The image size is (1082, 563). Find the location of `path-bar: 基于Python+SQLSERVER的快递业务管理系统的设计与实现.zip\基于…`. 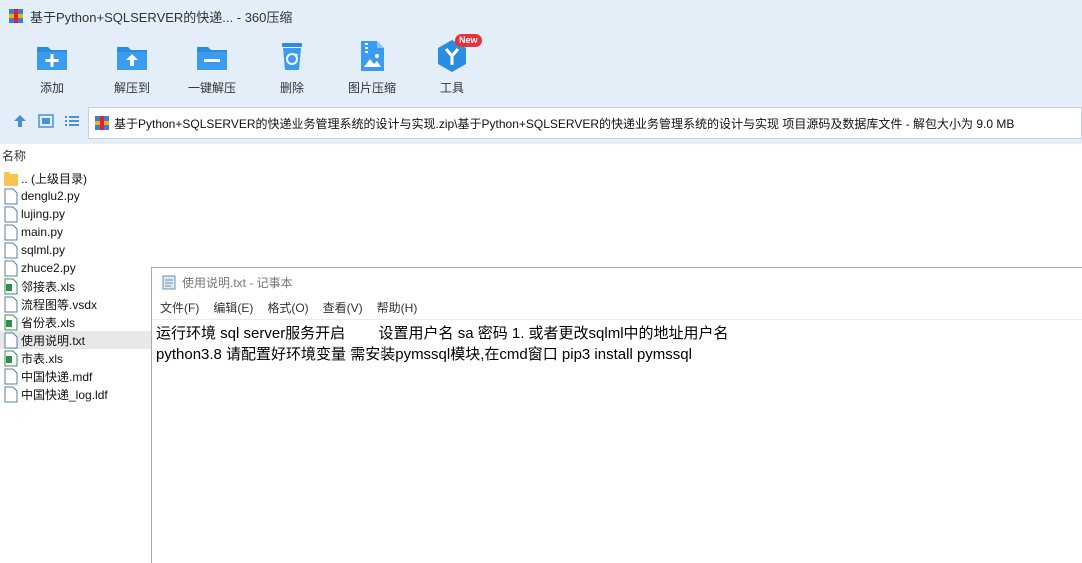

path-bar: 基于Python+SQLSERVER的快递业务管理系统的设计与实现.zip\基于… is located at coordinates (541, 122).